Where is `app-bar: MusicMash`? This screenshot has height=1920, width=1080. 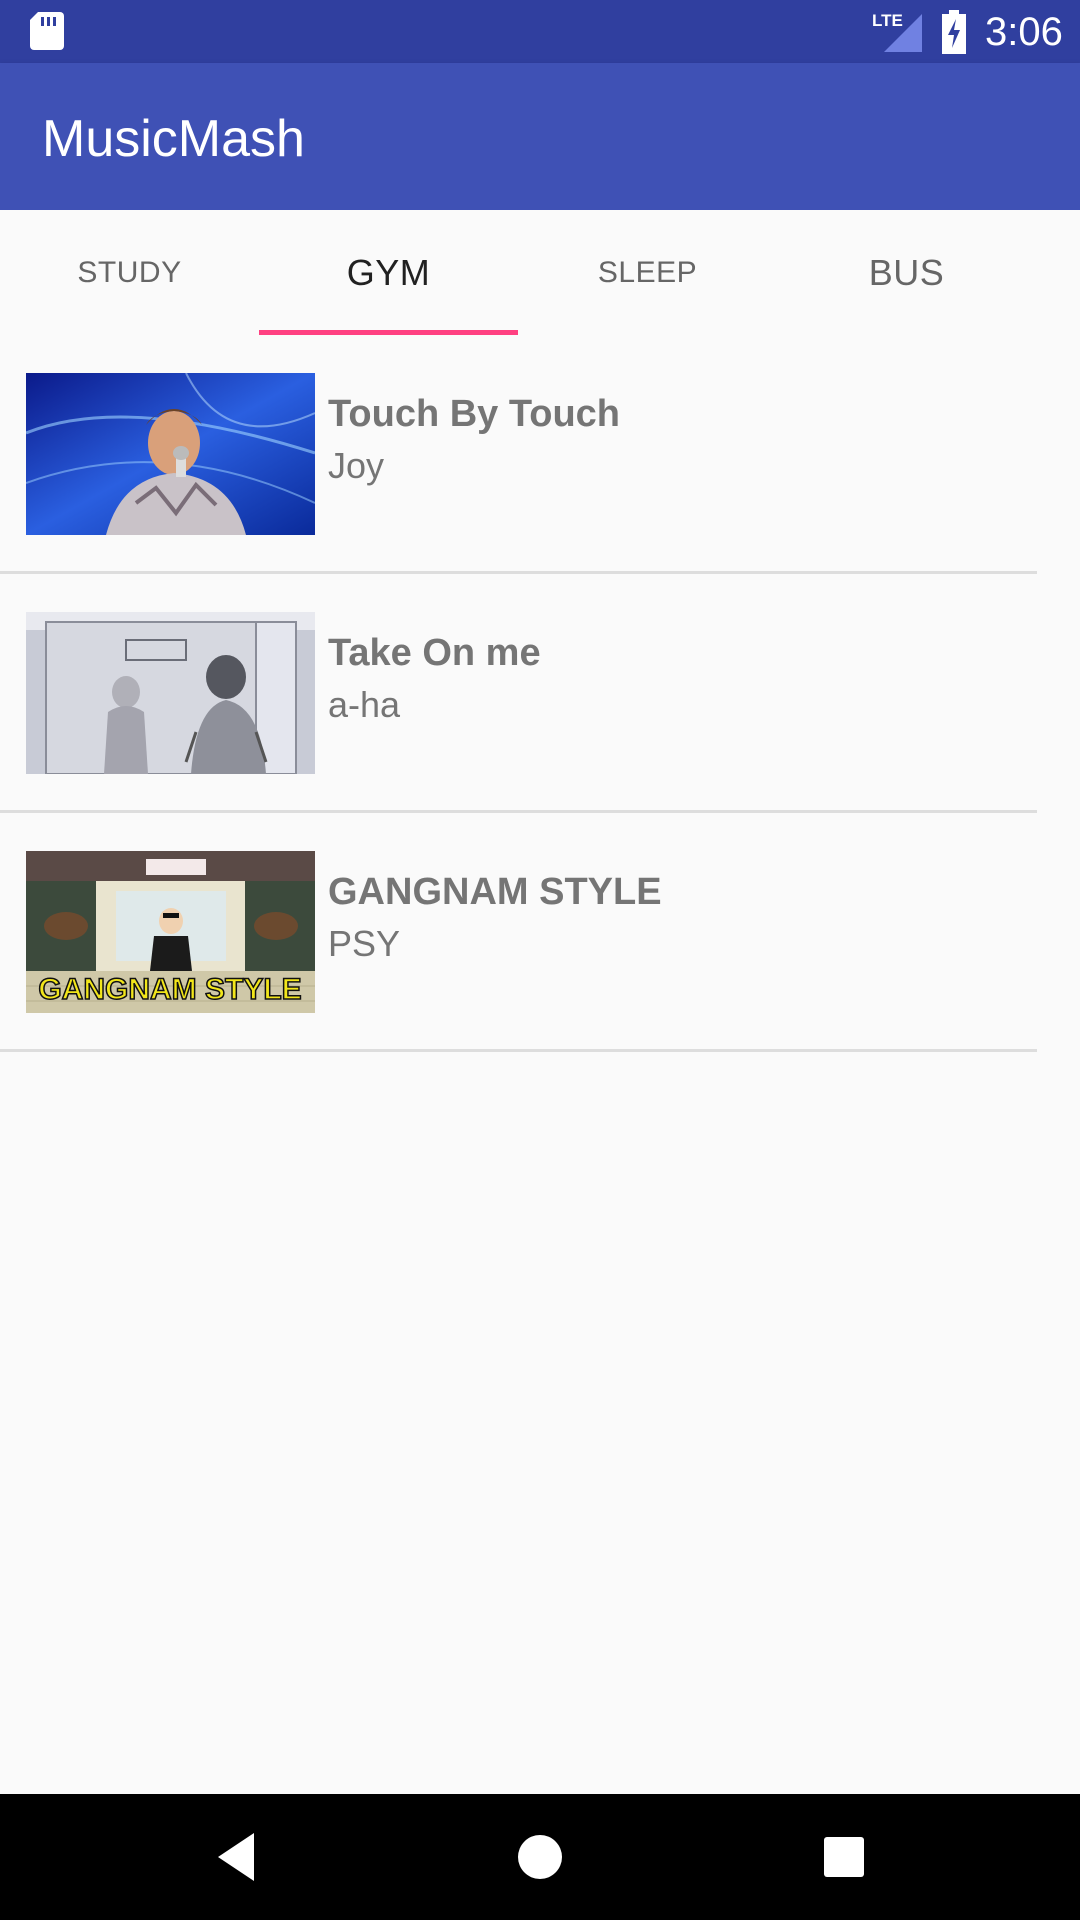 app-bar: MusicMash is located at coordinates (540, 136).